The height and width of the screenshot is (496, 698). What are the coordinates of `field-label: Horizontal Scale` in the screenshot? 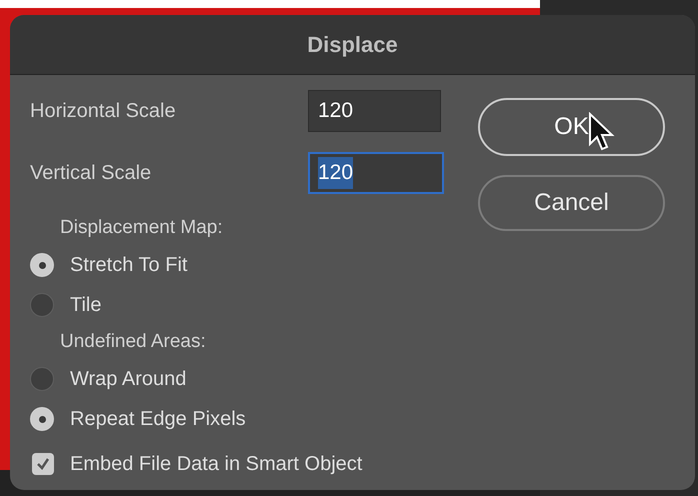 It's located at (103, 111).